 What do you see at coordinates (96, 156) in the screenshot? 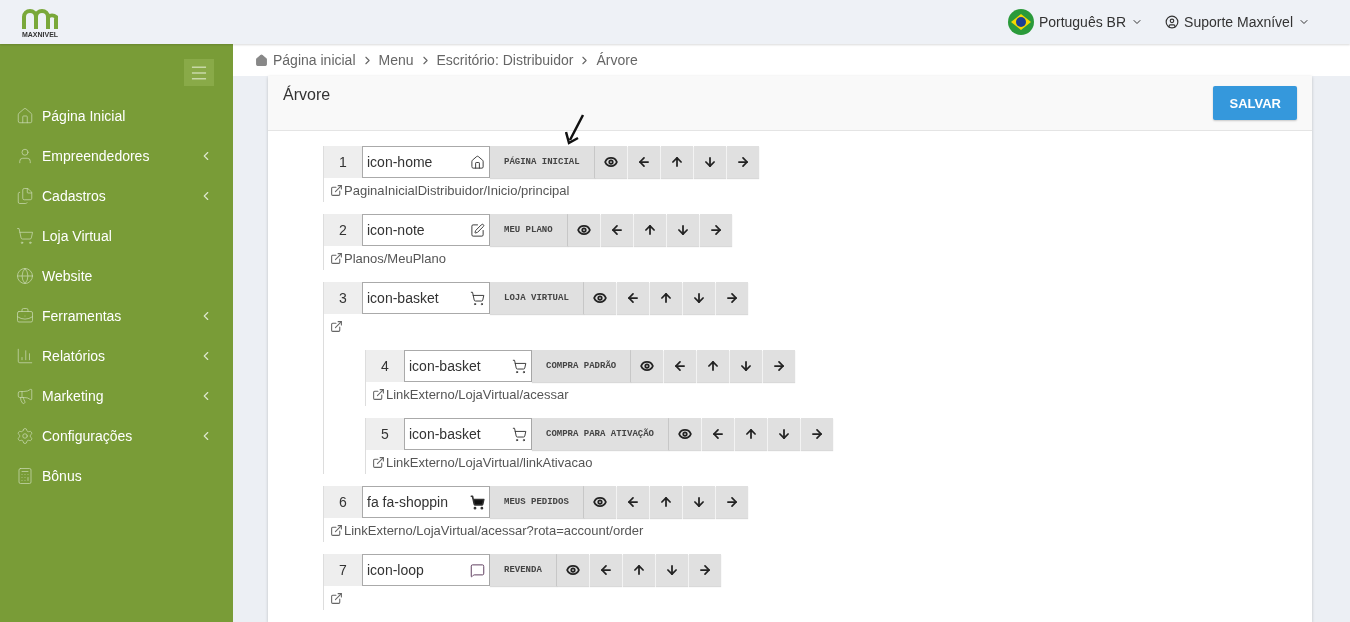
I see `sidebar-label: Empreendedores` at bounding box center [96, 156].